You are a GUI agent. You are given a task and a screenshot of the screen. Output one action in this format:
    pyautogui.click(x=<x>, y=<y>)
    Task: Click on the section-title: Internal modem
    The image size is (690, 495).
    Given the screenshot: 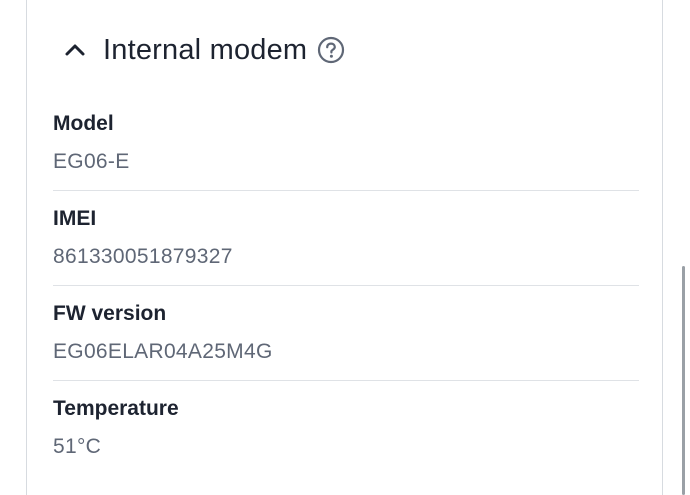 What is the action you would take?
    pyautogui.click(x=205, y=49)
    